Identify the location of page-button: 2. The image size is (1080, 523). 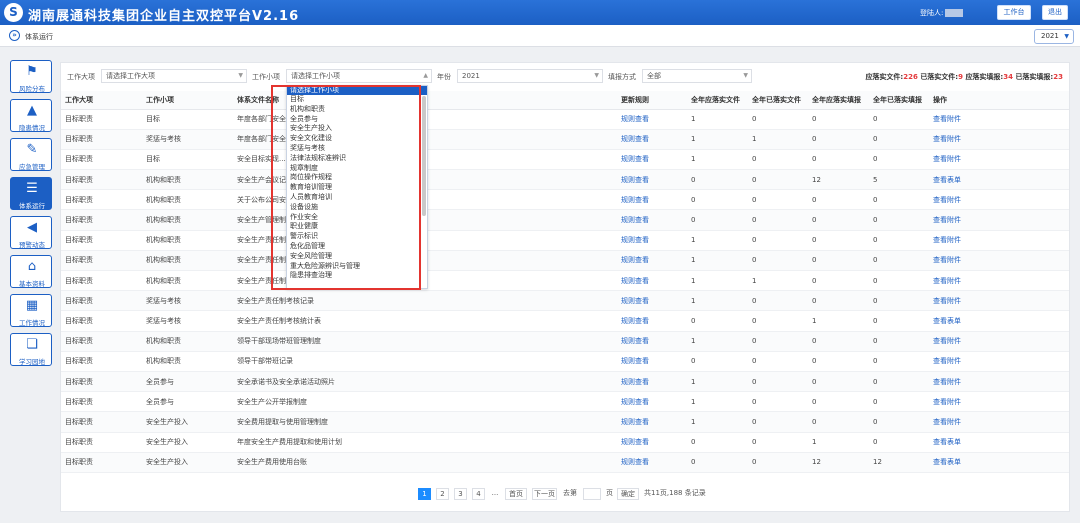
(442, 494).